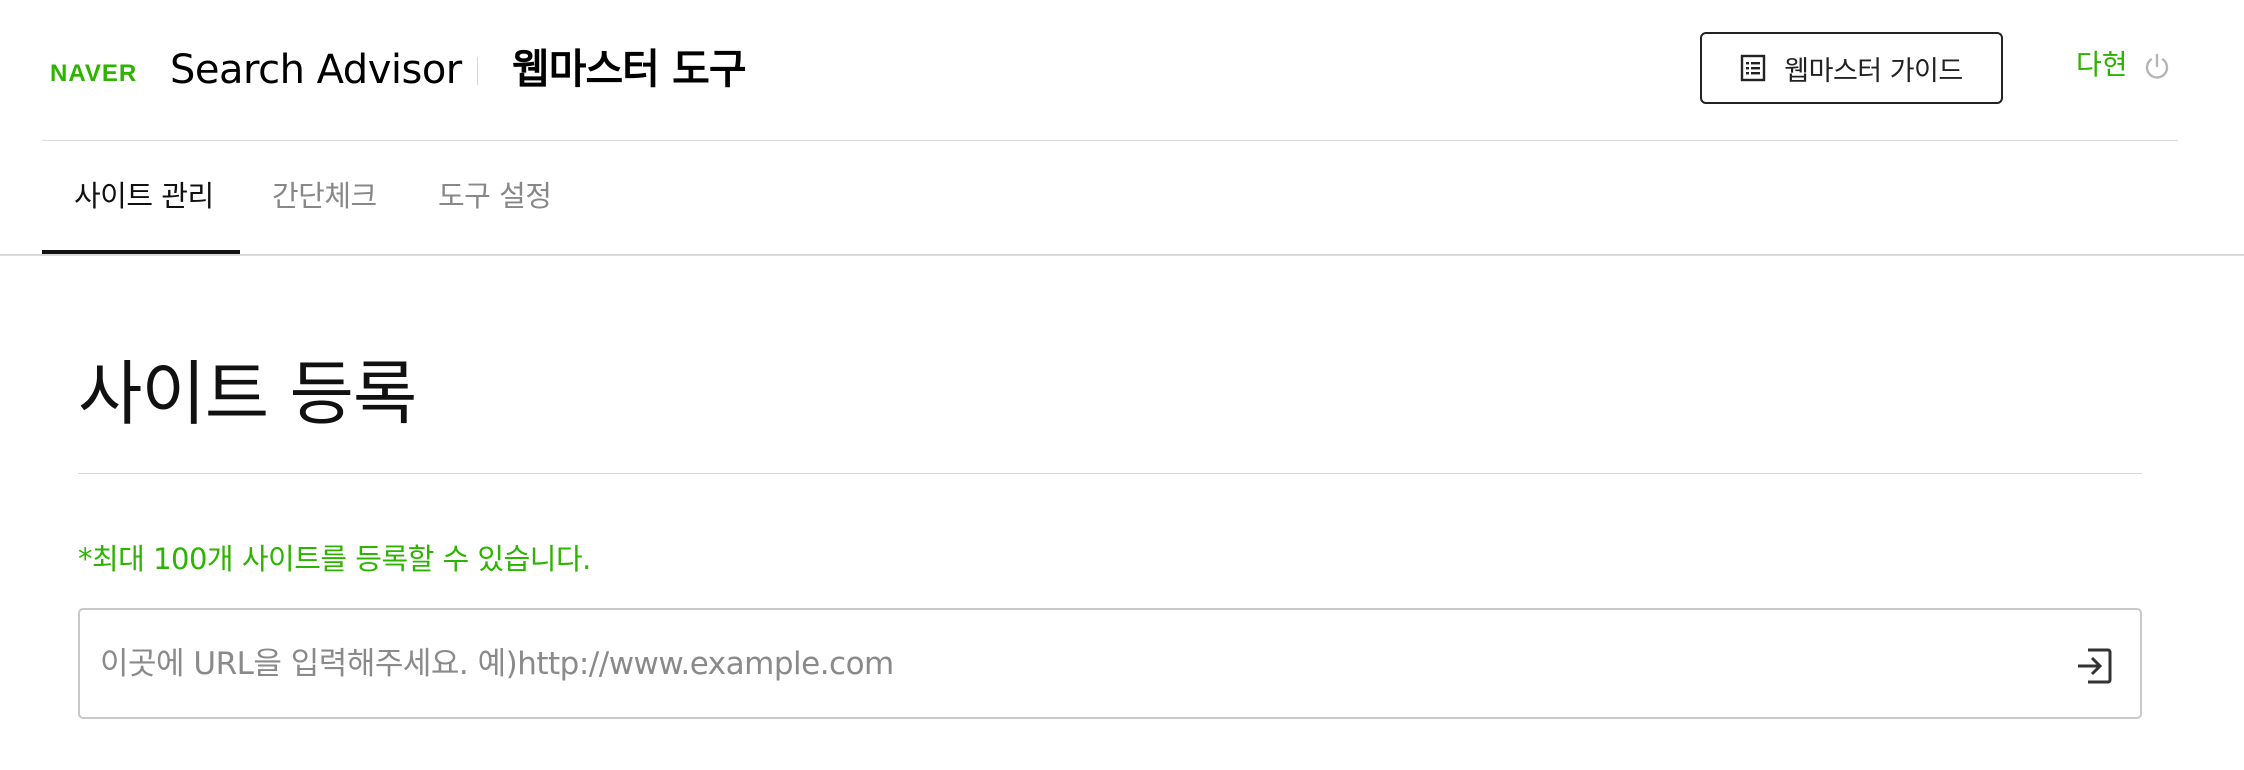 This screenshot has height=770, width=2244. I want to click on title-divider, so click(477, 71).